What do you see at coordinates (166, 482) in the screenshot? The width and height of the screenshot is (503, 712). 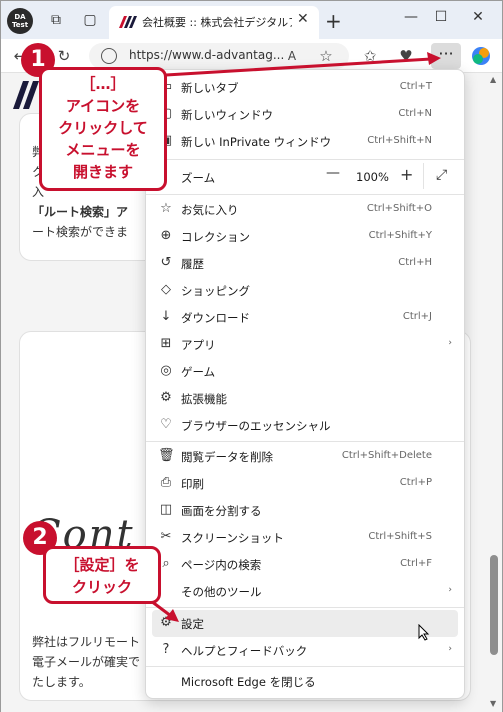 I see `print-icon: ⎙` at bounding box center [166, 482].